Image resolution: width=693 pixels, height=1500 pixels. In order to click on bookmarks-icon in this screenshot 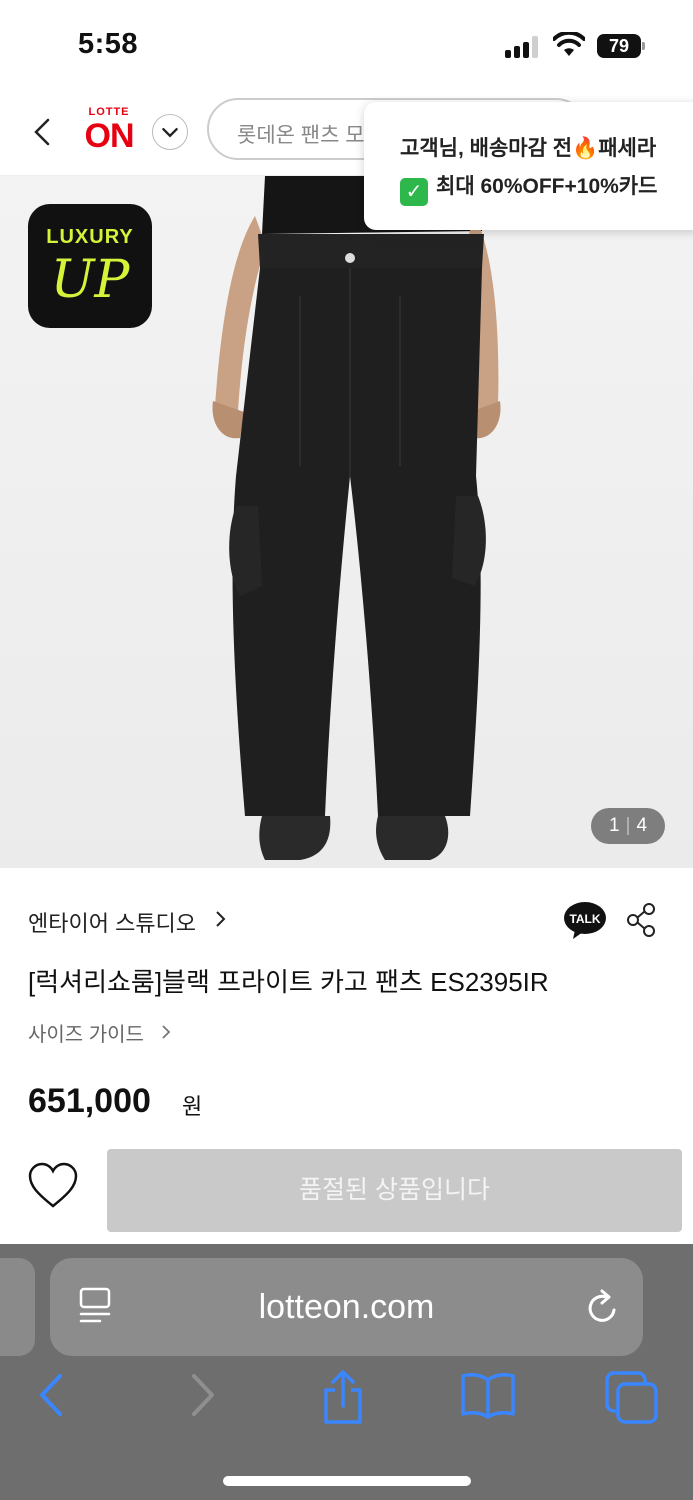, I will do `click(488, 1395)`.